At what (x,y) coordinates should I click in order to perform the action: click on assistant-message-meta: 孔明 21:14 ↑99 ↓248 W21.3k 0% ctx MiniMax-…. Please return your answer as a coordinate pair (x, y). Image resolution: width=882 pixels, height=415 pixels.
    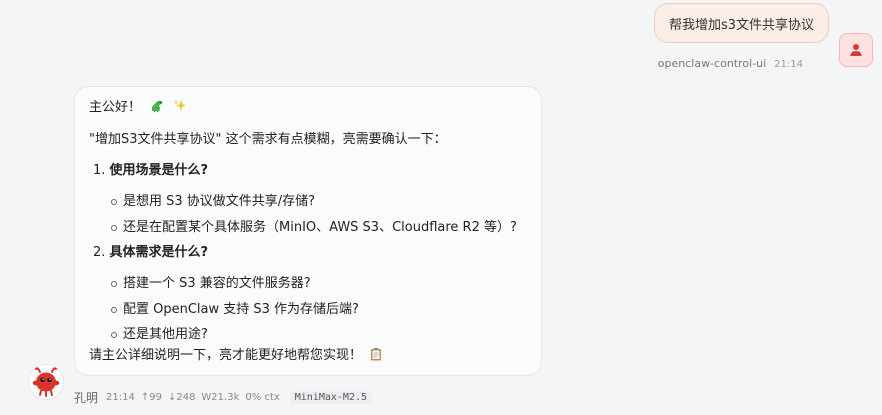
    Looking at the image, I should click on (223, 397).